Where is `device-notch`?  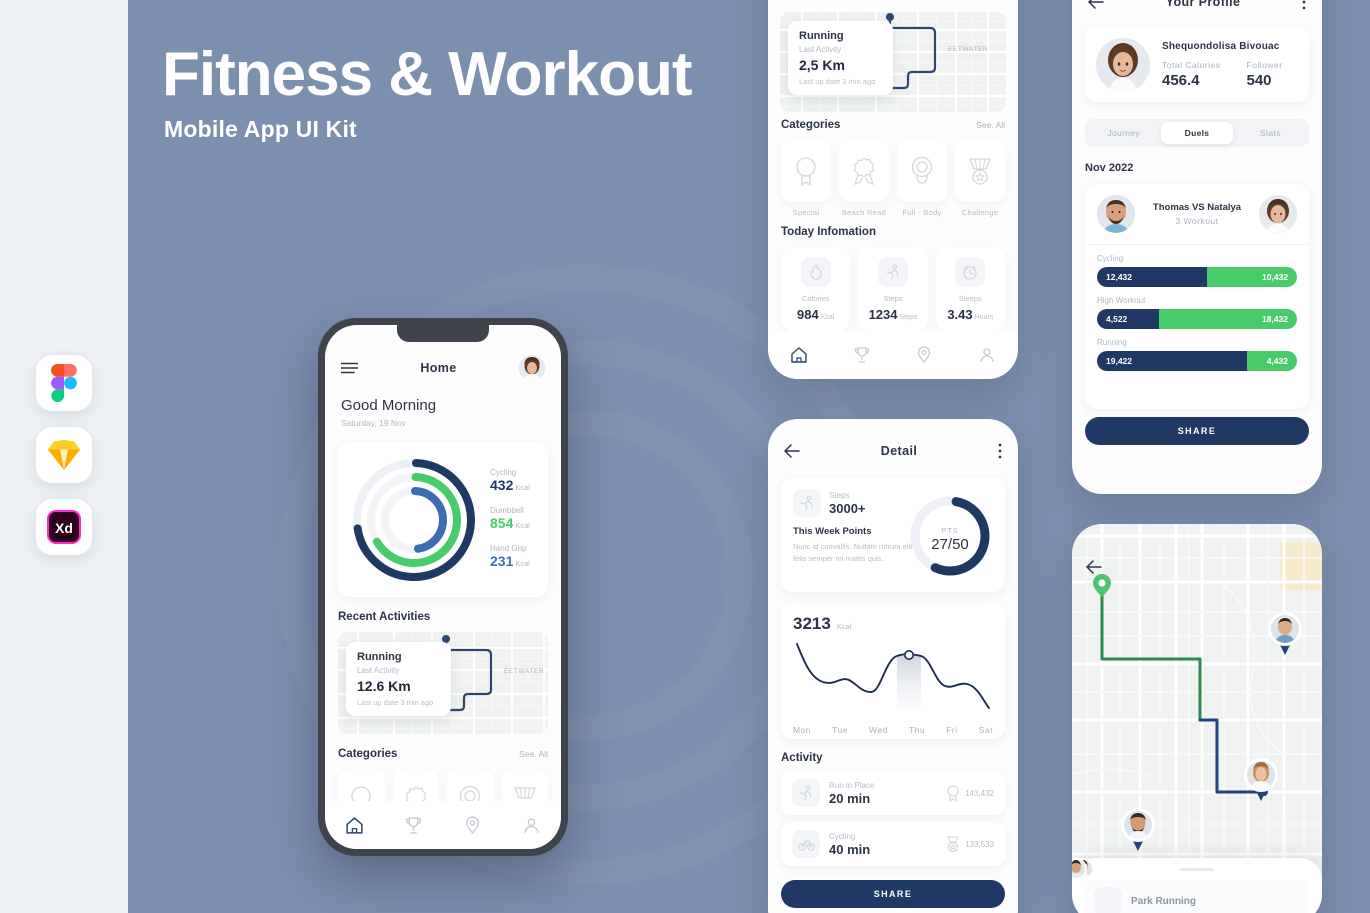 device-notch is located at coordinates (443, 333).